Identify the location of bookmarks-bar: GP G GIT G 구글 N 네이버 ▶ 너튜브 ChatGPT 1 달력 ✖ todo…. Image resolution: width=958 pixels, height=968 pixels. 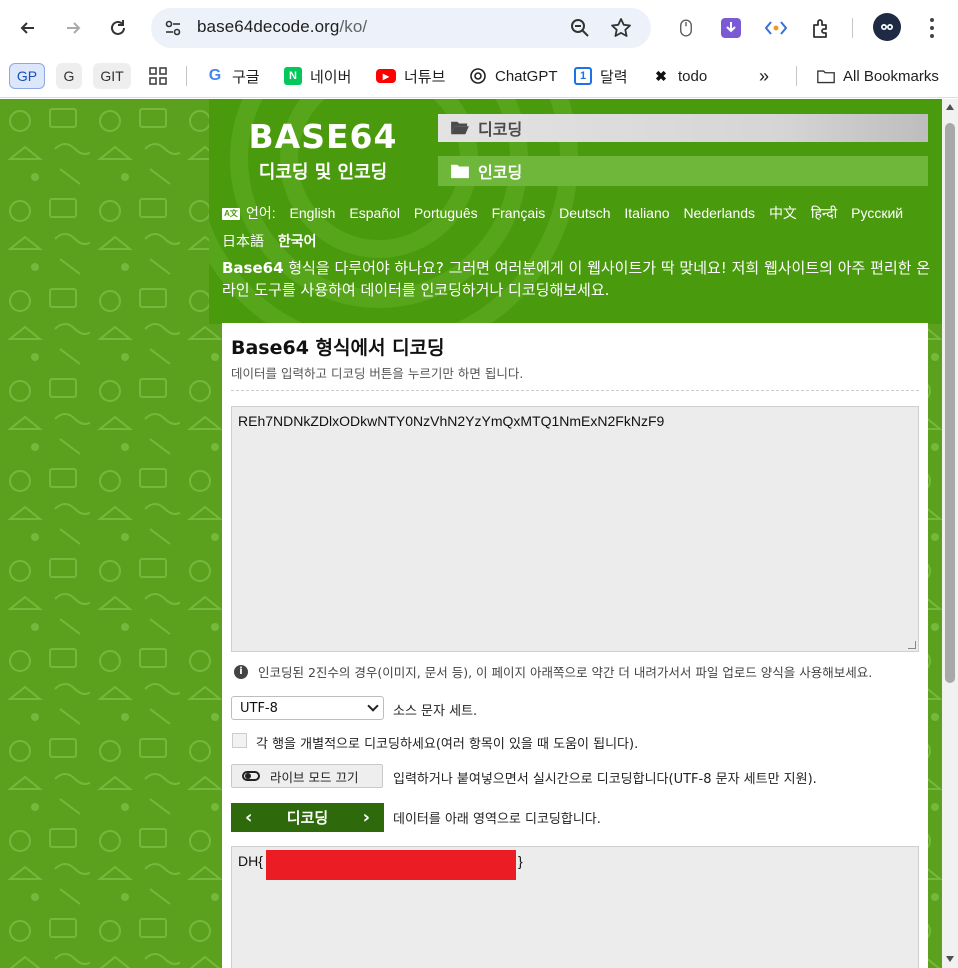
(479, 77).